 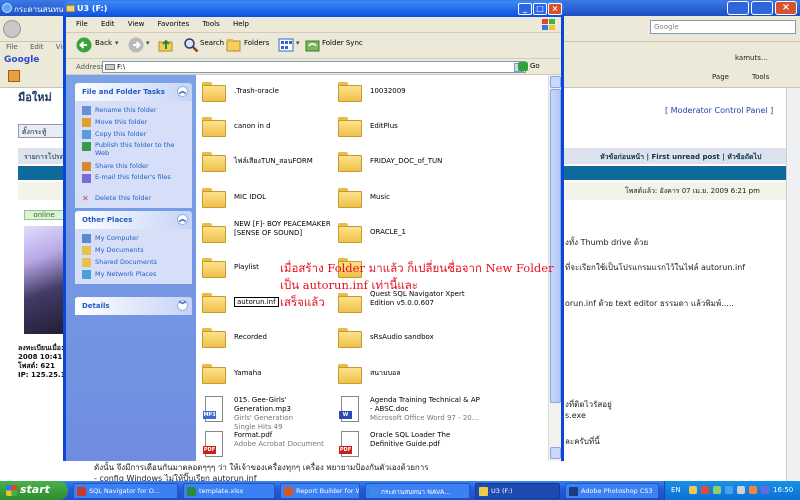 I want to click on place-item: Shared Documents, so click(x=135, y=263).